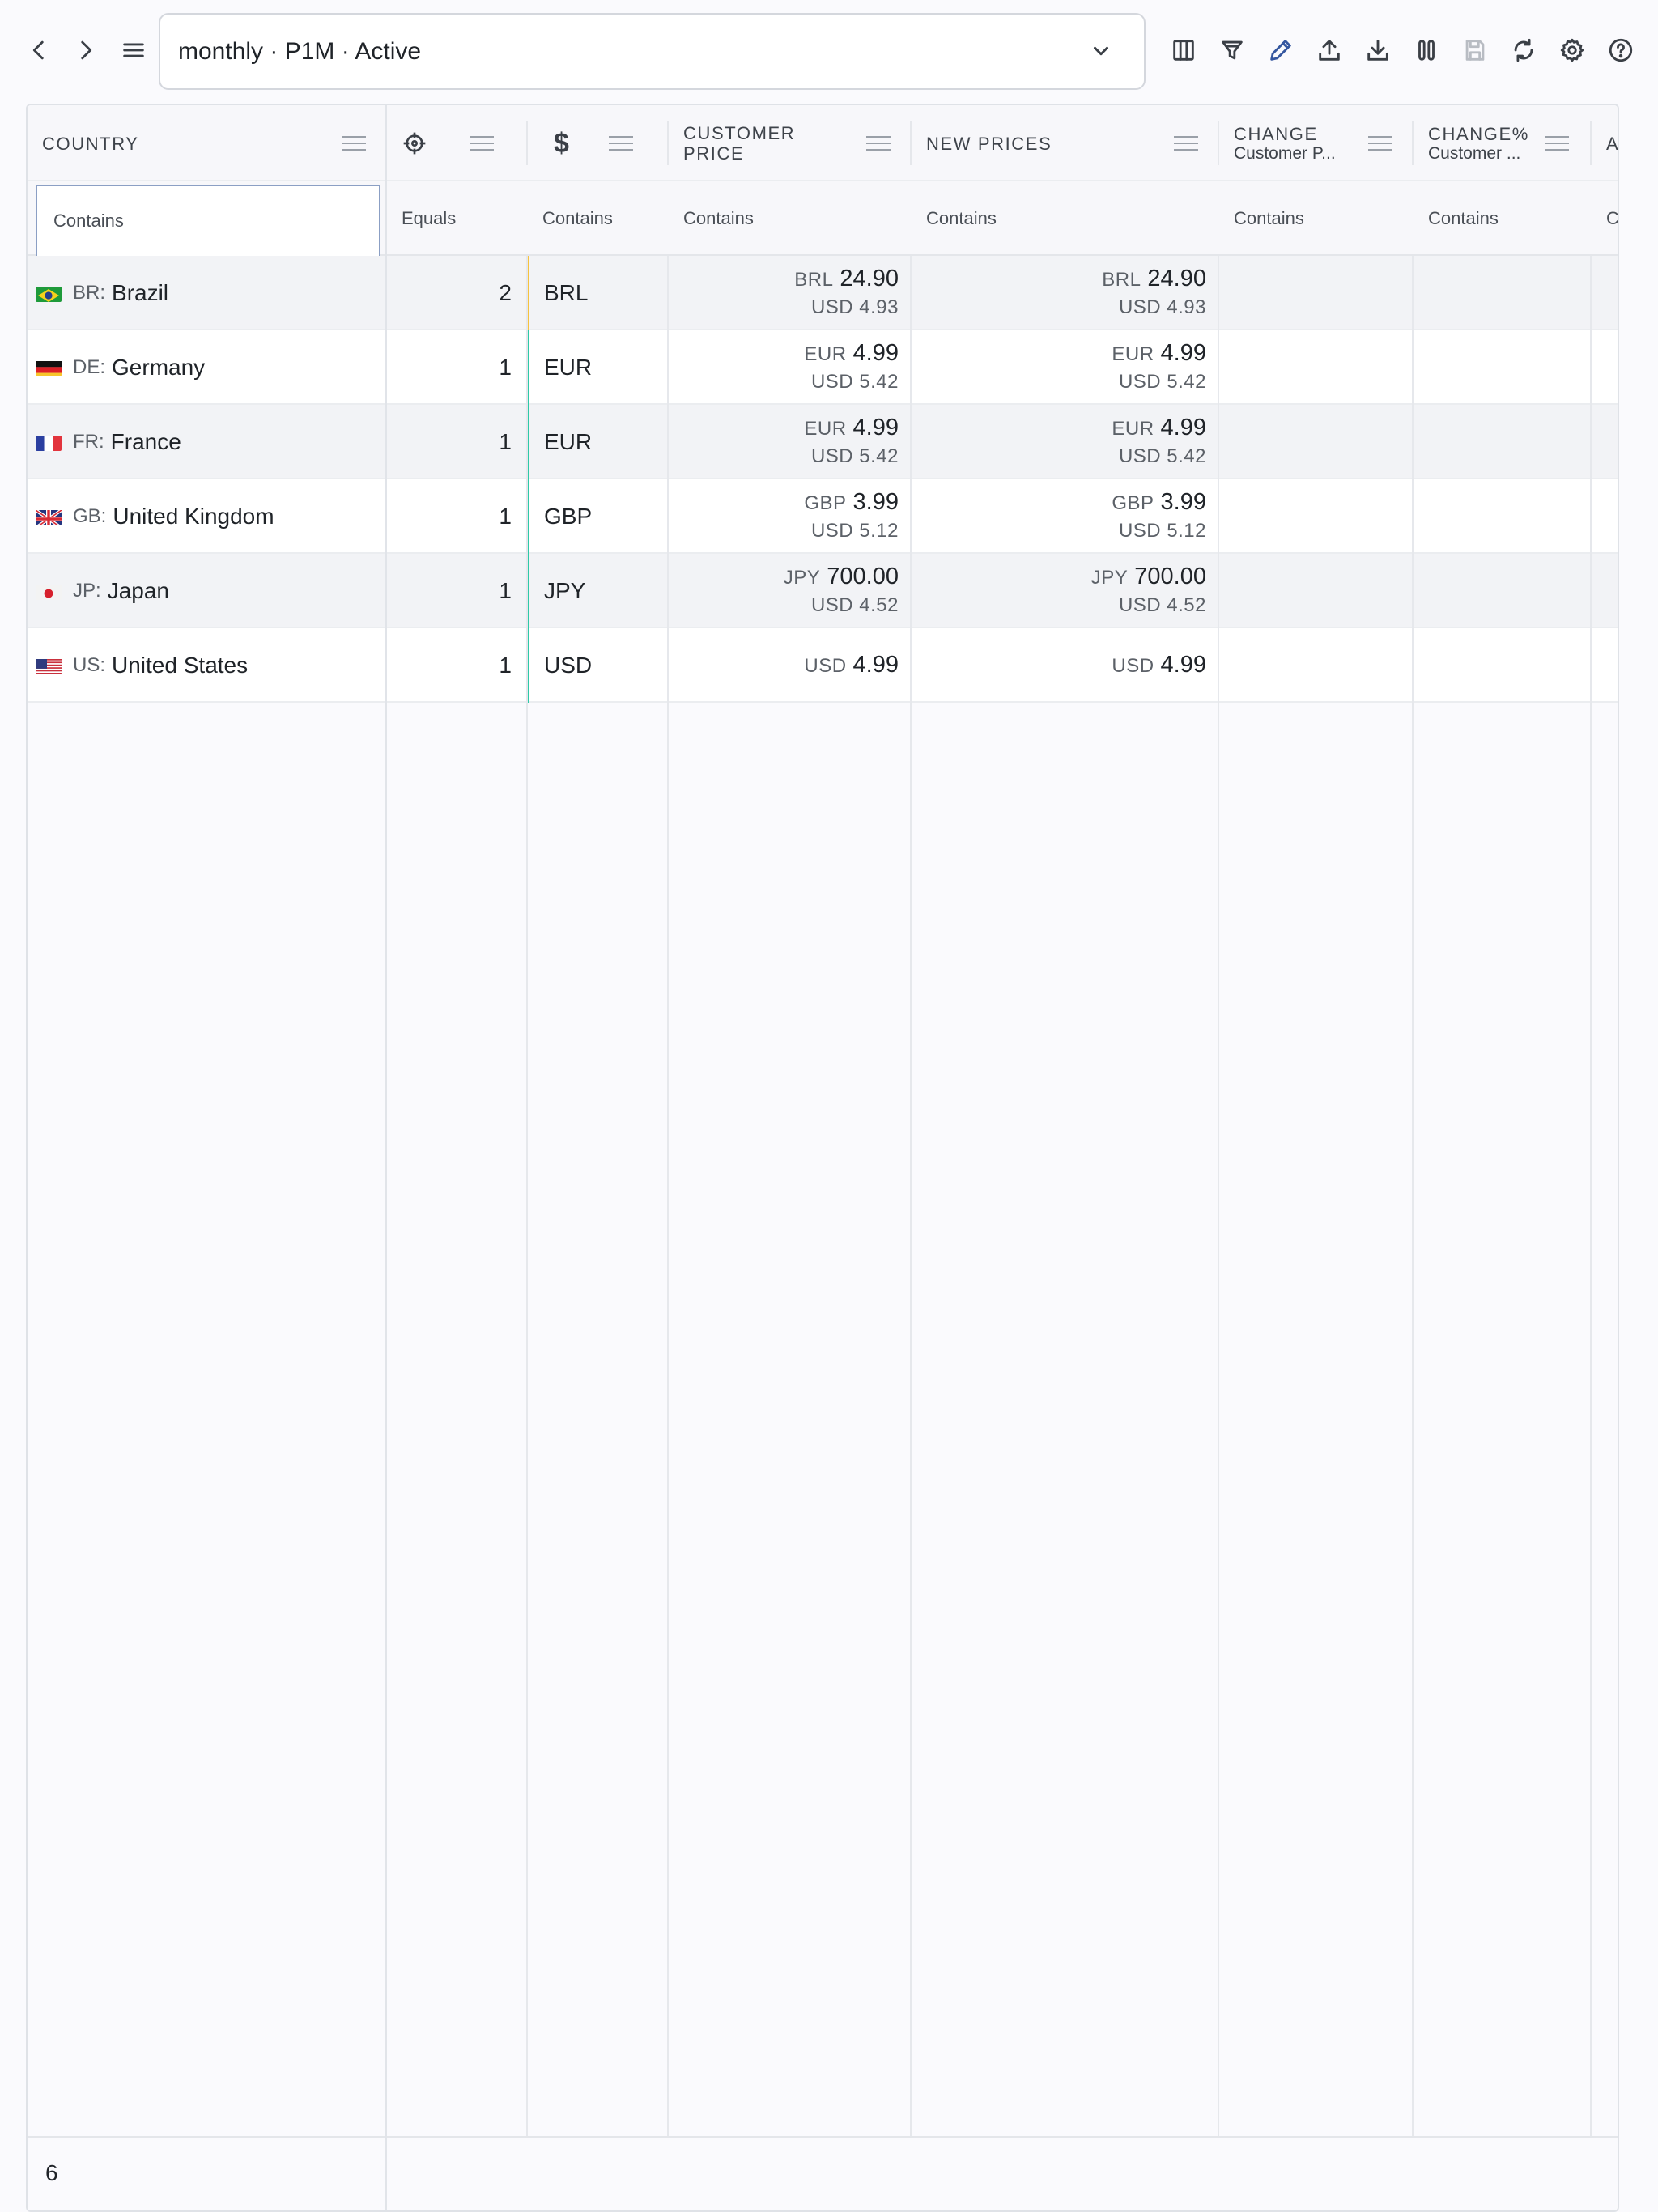  I want to click on column-header-available: AVA, so click(1605, 143).